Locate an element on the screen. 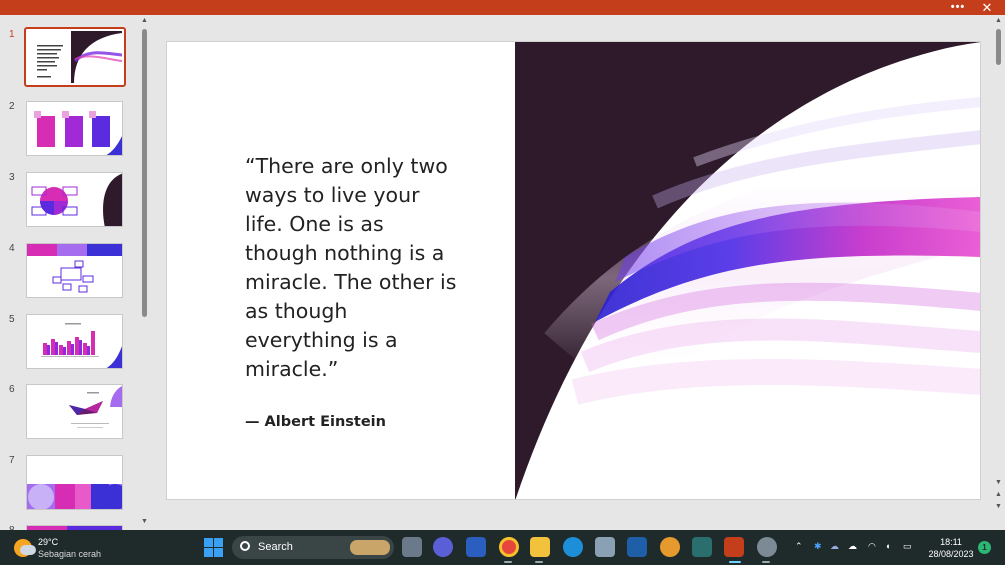  close-button: ✕ is located at coordinates (987, 7).